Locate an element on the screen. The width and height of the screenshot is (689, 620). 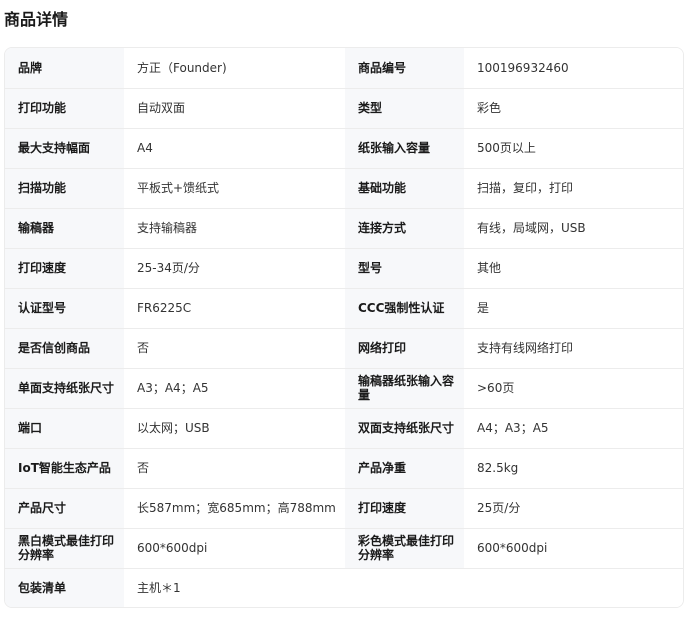
spec-value: 支持有线网络打印 is located at coordinates (573, 348).